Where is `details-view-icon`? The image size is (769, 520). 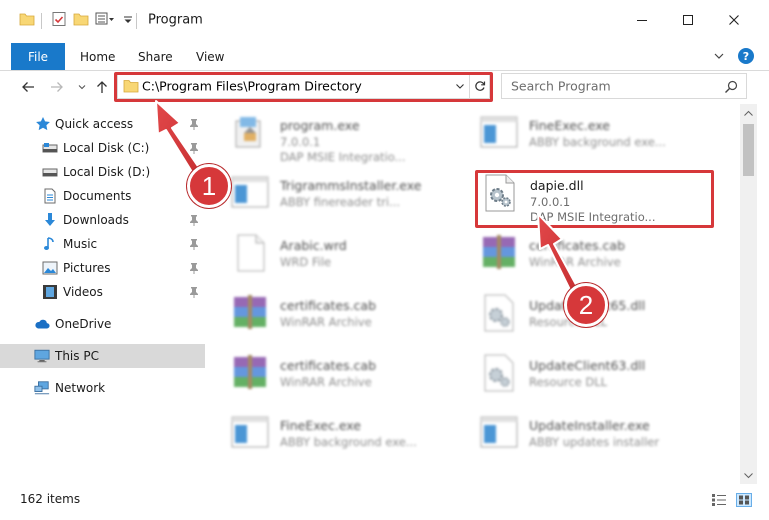 details-view-icon is located at coordinates (719, 500).